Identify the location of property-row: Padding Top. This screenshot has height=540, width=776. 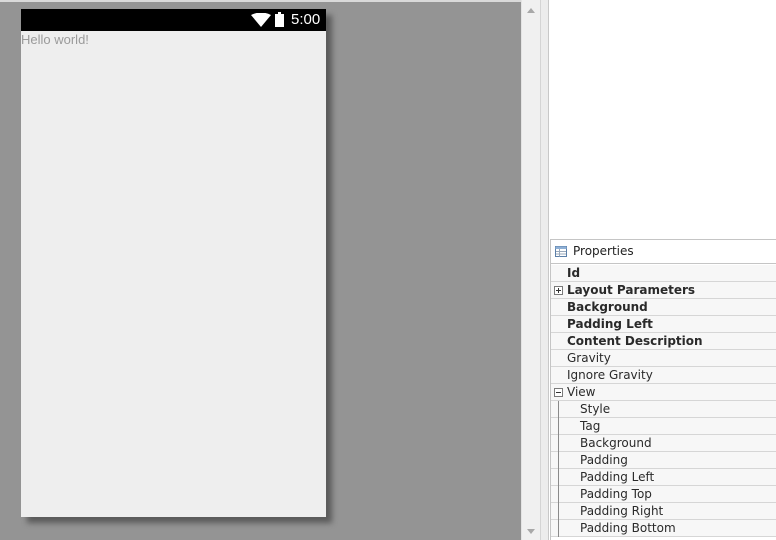
(663, 494).